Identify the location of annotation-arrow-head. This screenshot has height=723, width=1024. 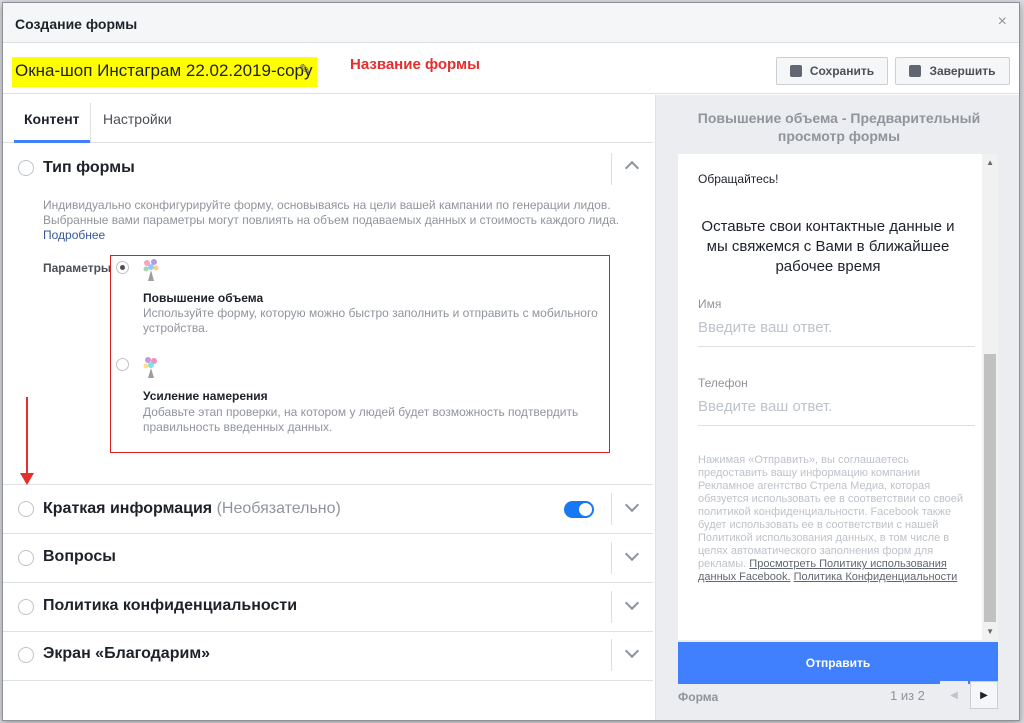
(27, 479).